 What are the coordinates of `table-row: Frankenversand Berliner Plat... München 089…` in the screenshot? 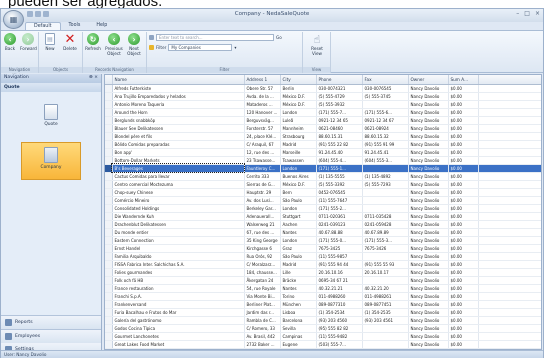 It's located at (323, 304).